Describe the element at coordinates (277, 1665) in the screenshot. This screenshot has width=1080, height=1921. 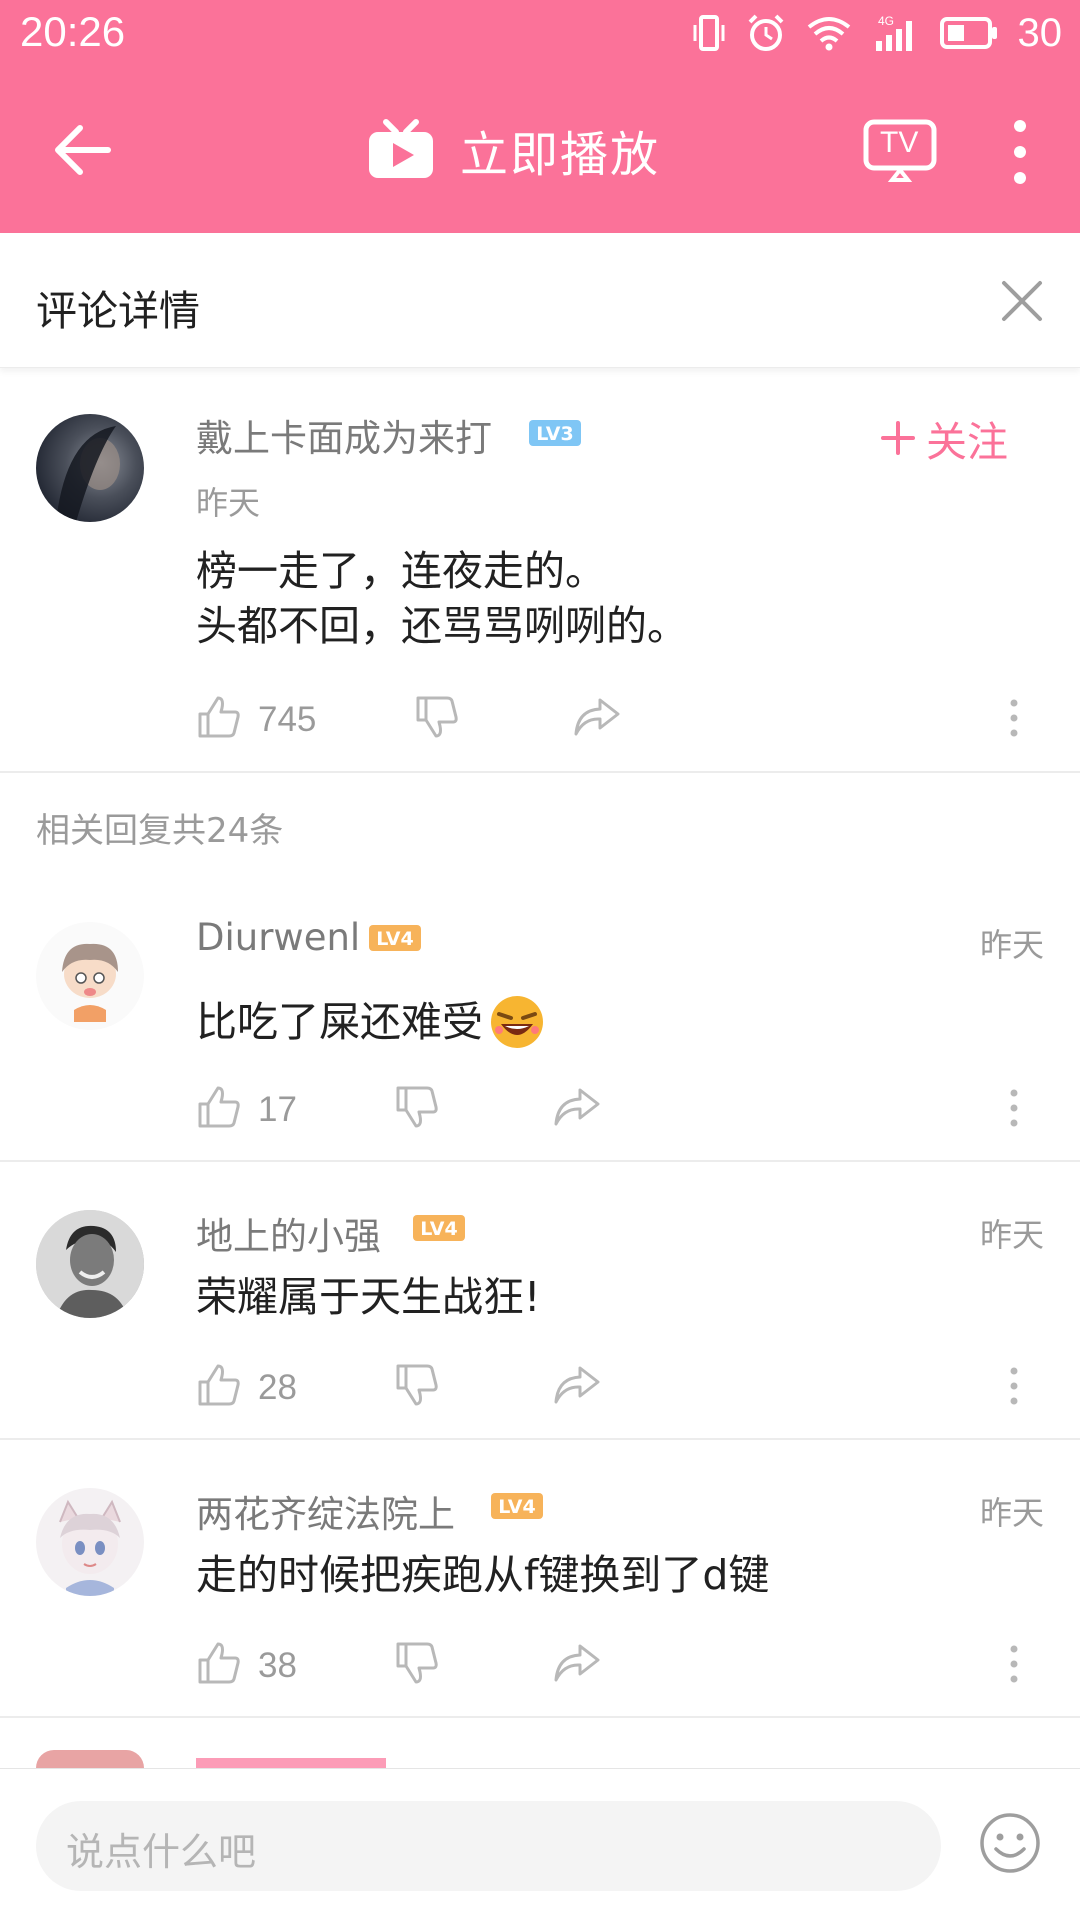
I see `like-count: 38` at that location.